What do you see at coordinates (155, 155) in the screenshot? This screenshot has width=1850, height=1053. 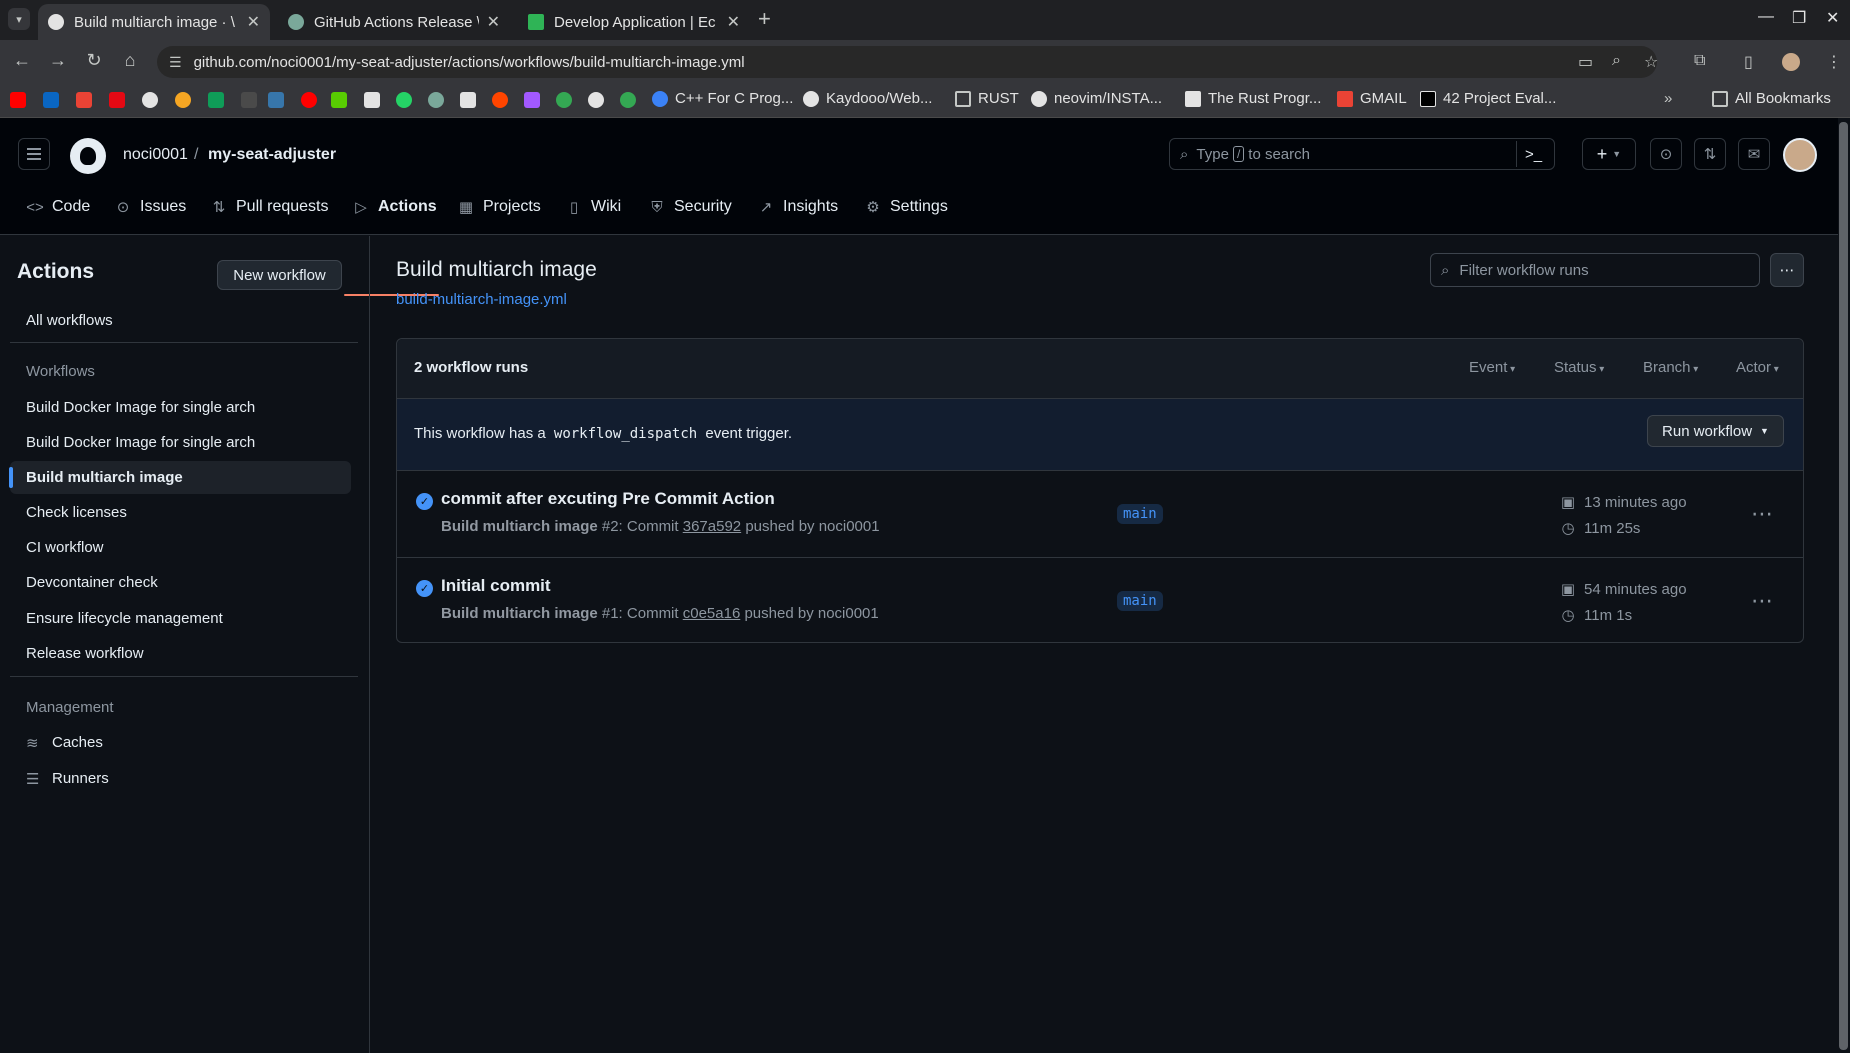 I see `repo-owner-link: noci0001` at bounding box center [155, 155].